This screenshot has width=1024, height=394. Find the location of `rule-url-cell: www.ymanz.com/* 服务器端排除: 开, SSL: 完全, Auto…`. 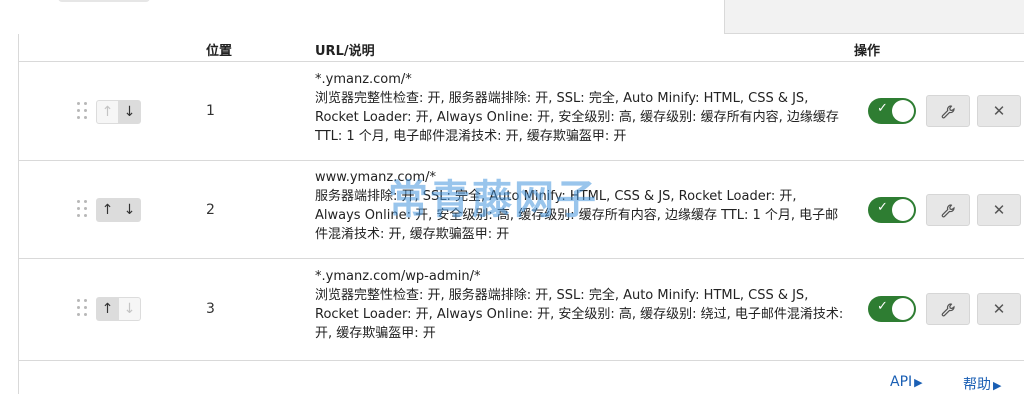

rule-url-cell: www.ymanz.com/* 服务器端排除: 开, SSL: 完全, Auto… is located at coordinates (580, 206).